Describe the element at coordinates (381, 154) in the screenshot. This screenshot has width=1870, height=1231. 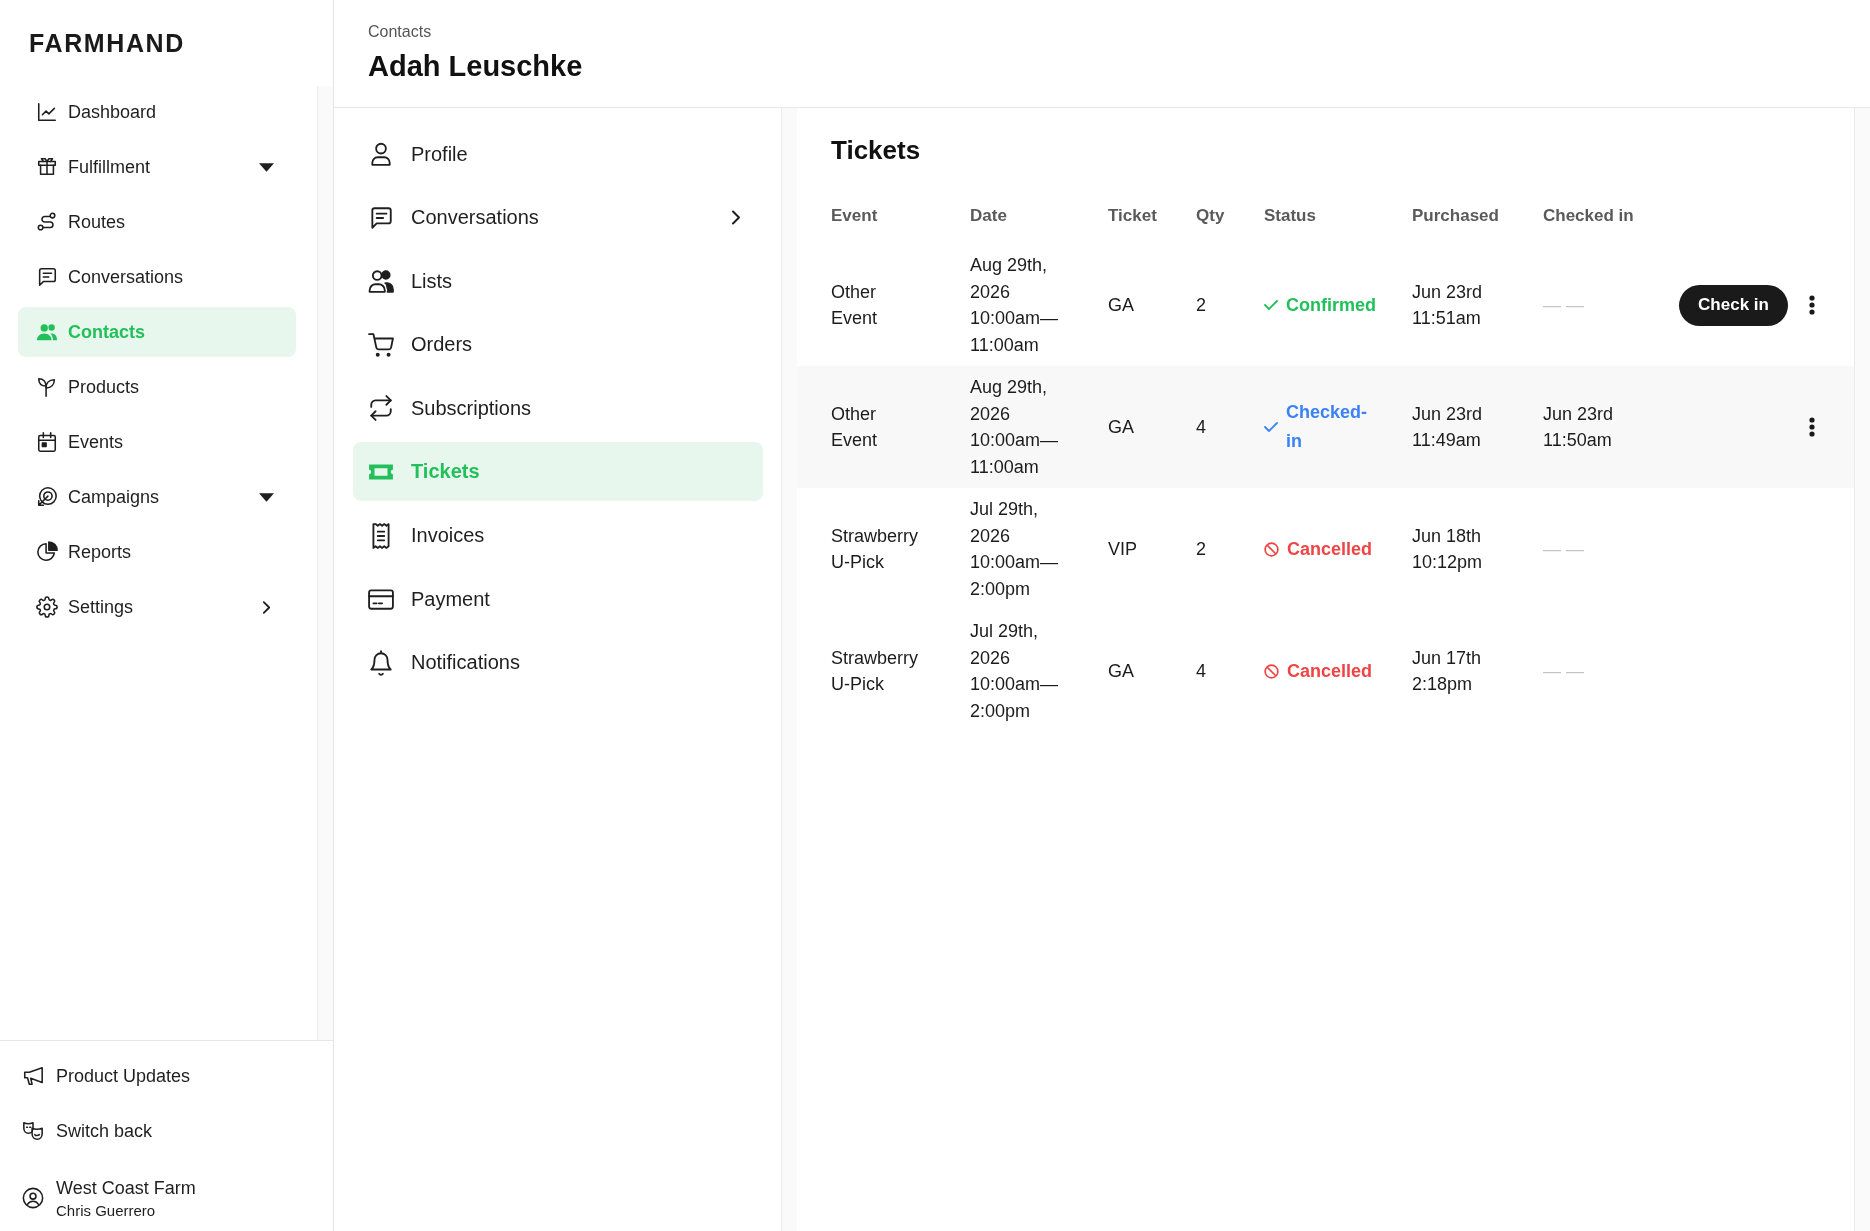
I see `user-icon` at that location.